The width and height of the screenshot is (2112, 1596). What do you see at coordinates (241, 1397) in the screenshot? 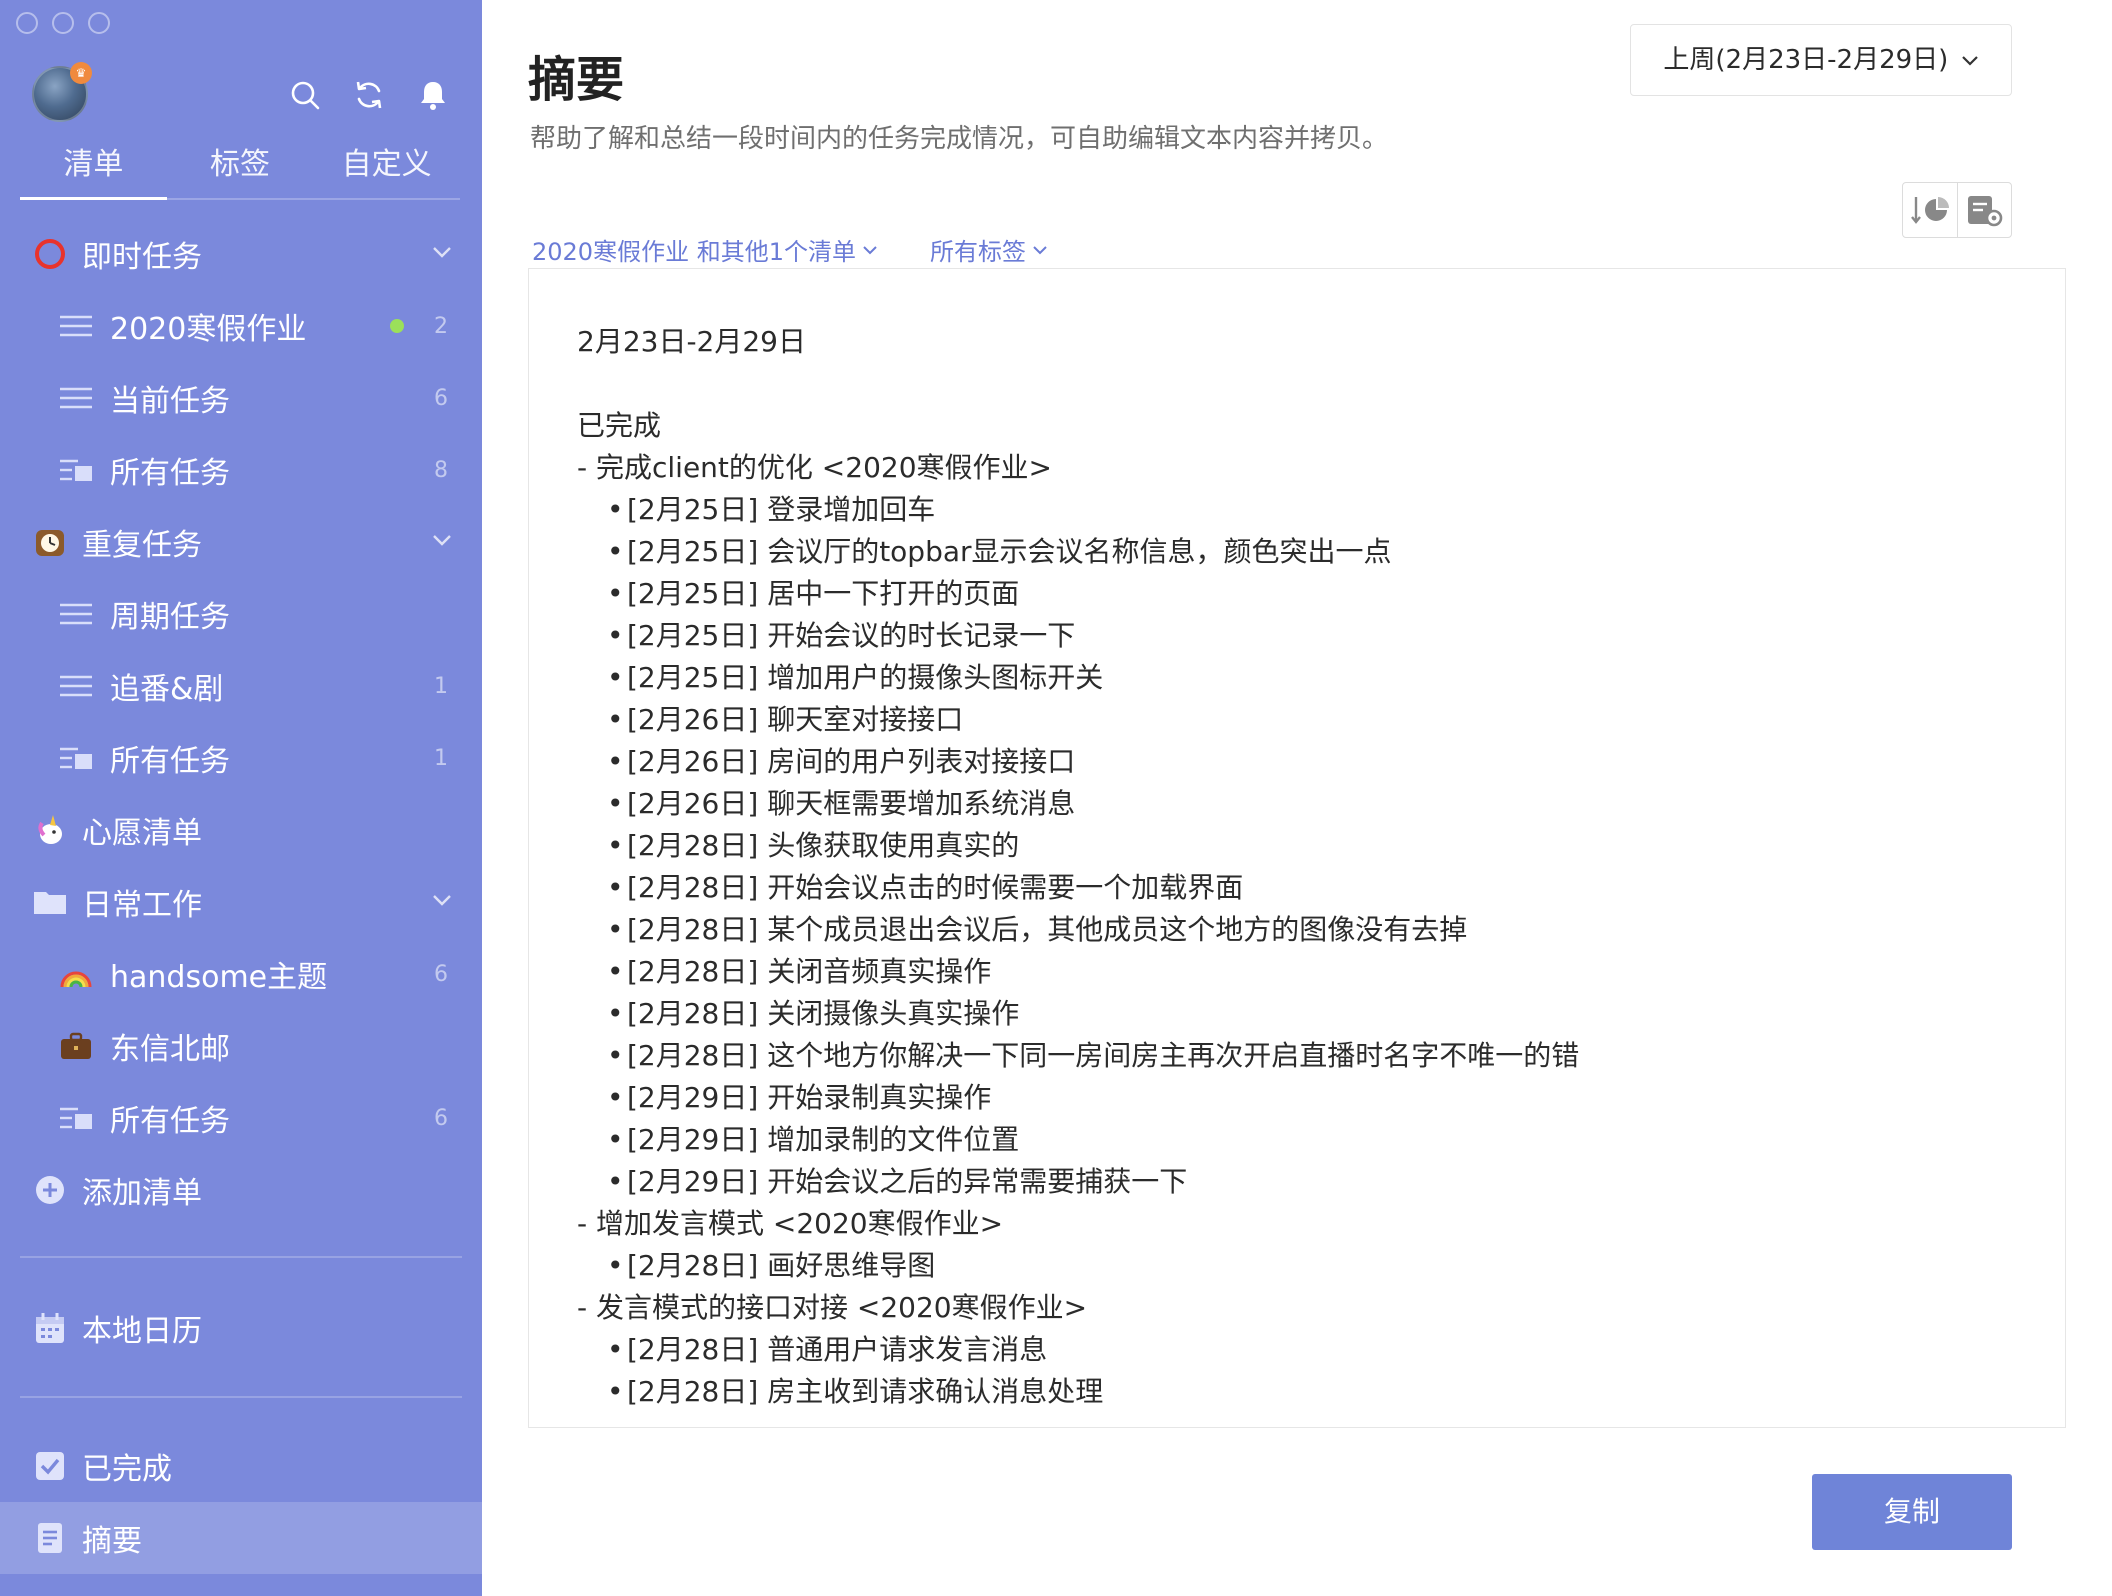
I see `sidebar-divider` at bounding box center [241, 1397].